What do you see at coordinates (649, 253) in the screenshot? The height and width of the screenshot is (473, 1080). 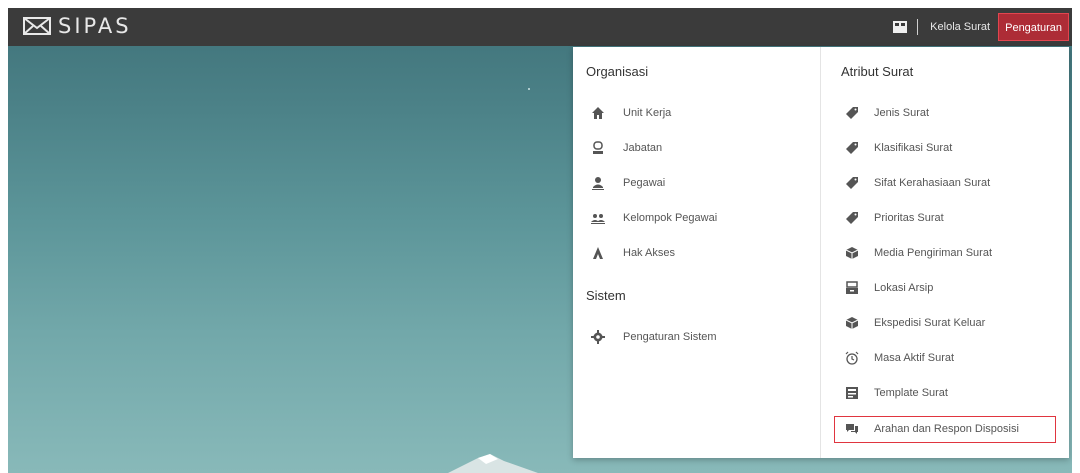 I see `menu-item-label: Hak Akses` at bounding box center [649, 253].